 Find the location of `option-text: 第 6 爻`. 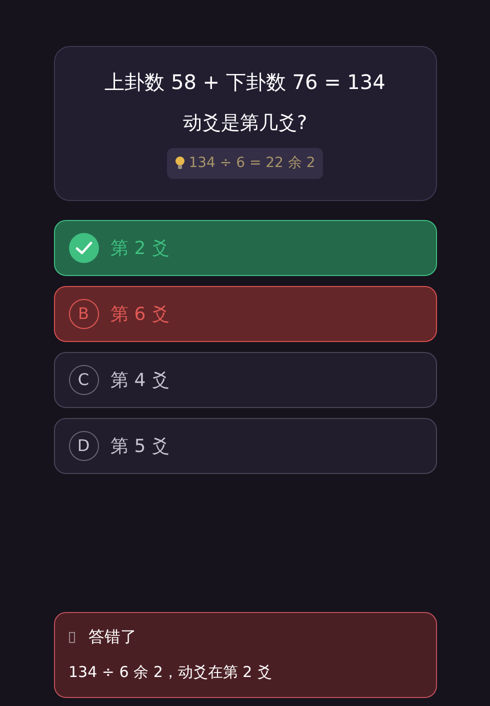

option-text: 第 6 爻 is located at coordinates (140, 314).